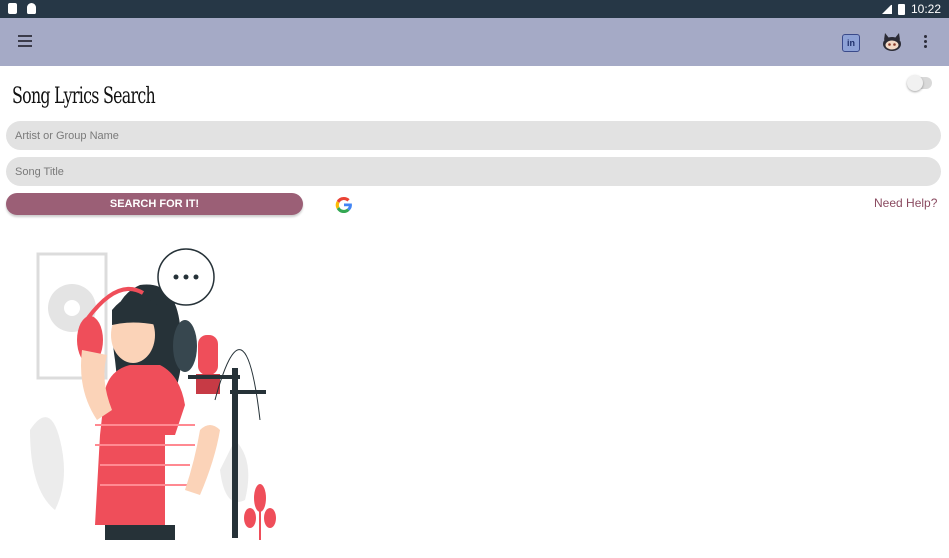  I want to click on sd-card-icon, so click(12, 8).